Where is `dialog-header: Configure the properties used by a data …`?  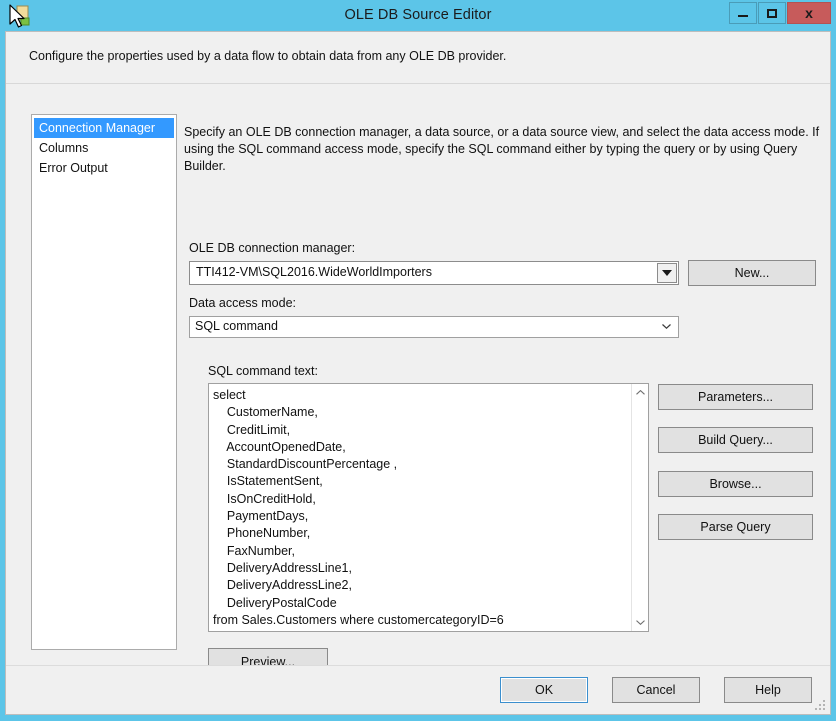 dialog-header: Configure the properties used by a data … is located at coordinates (418, 58).